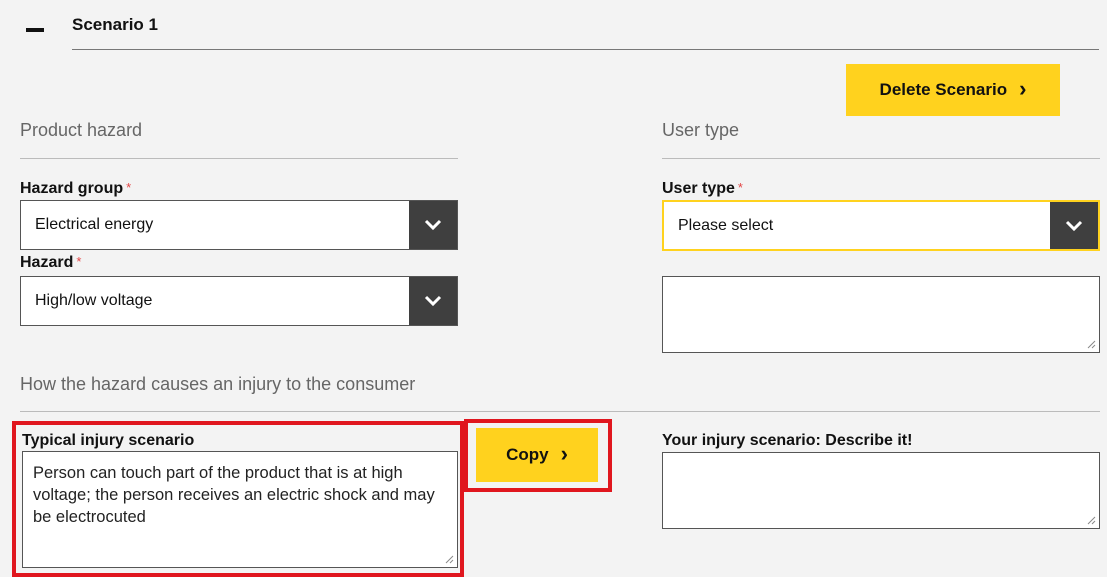 Image resolution: width=1107 pixels, height=577 pixels. I want to click on collapse-icon, so click(35, 30).